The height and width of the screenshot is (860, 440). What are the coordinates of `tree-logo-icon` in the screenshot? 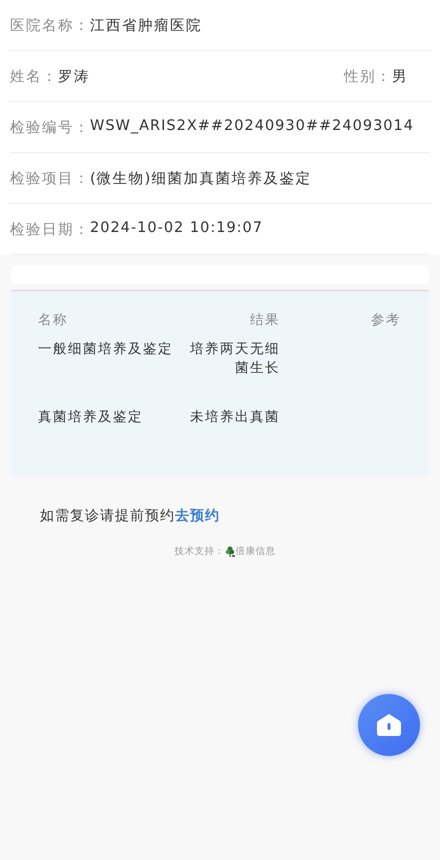 It's located at (230, 552).